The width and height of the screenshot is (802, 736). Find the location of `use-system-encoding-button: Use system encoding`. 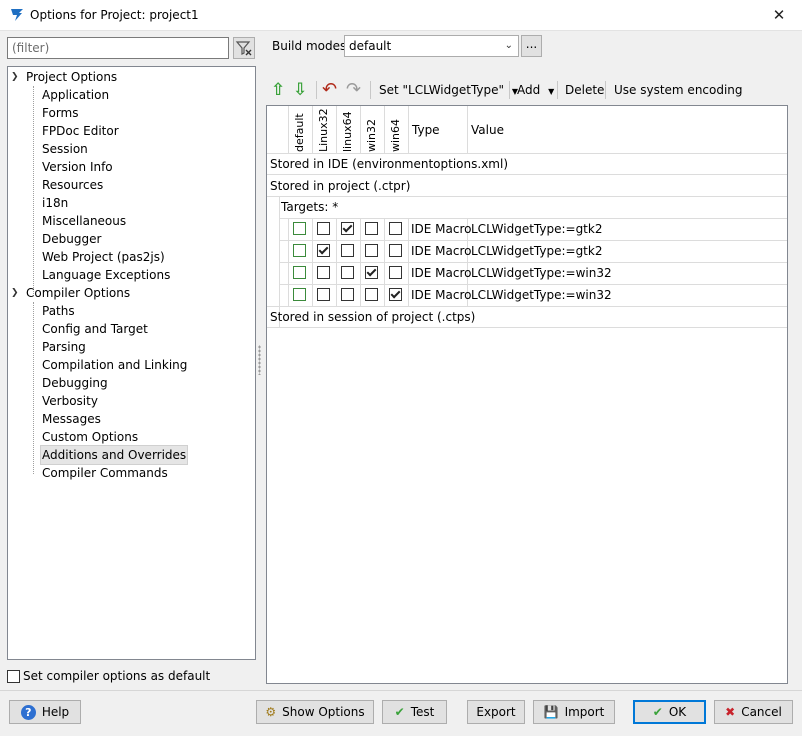

use-system-encoding-button: Use system encoding is located at coordinates (678, 90).